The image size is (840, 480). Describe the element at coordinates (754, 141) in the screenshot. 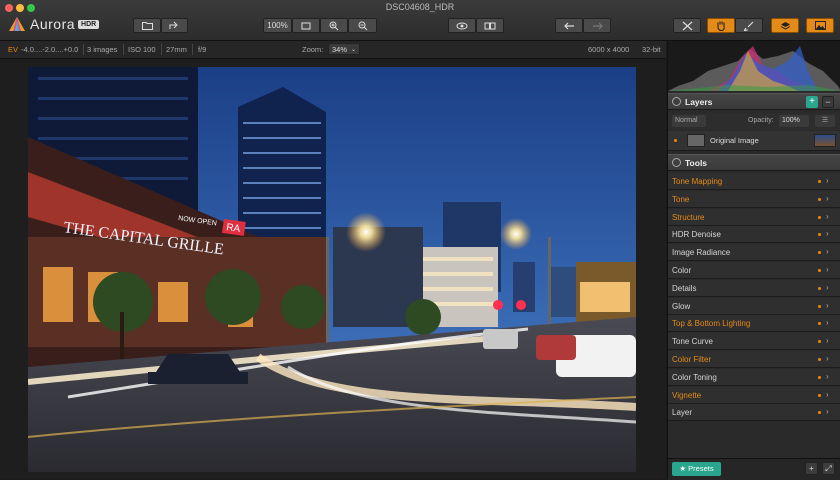

I see `layer-row: Original Image` at that location.